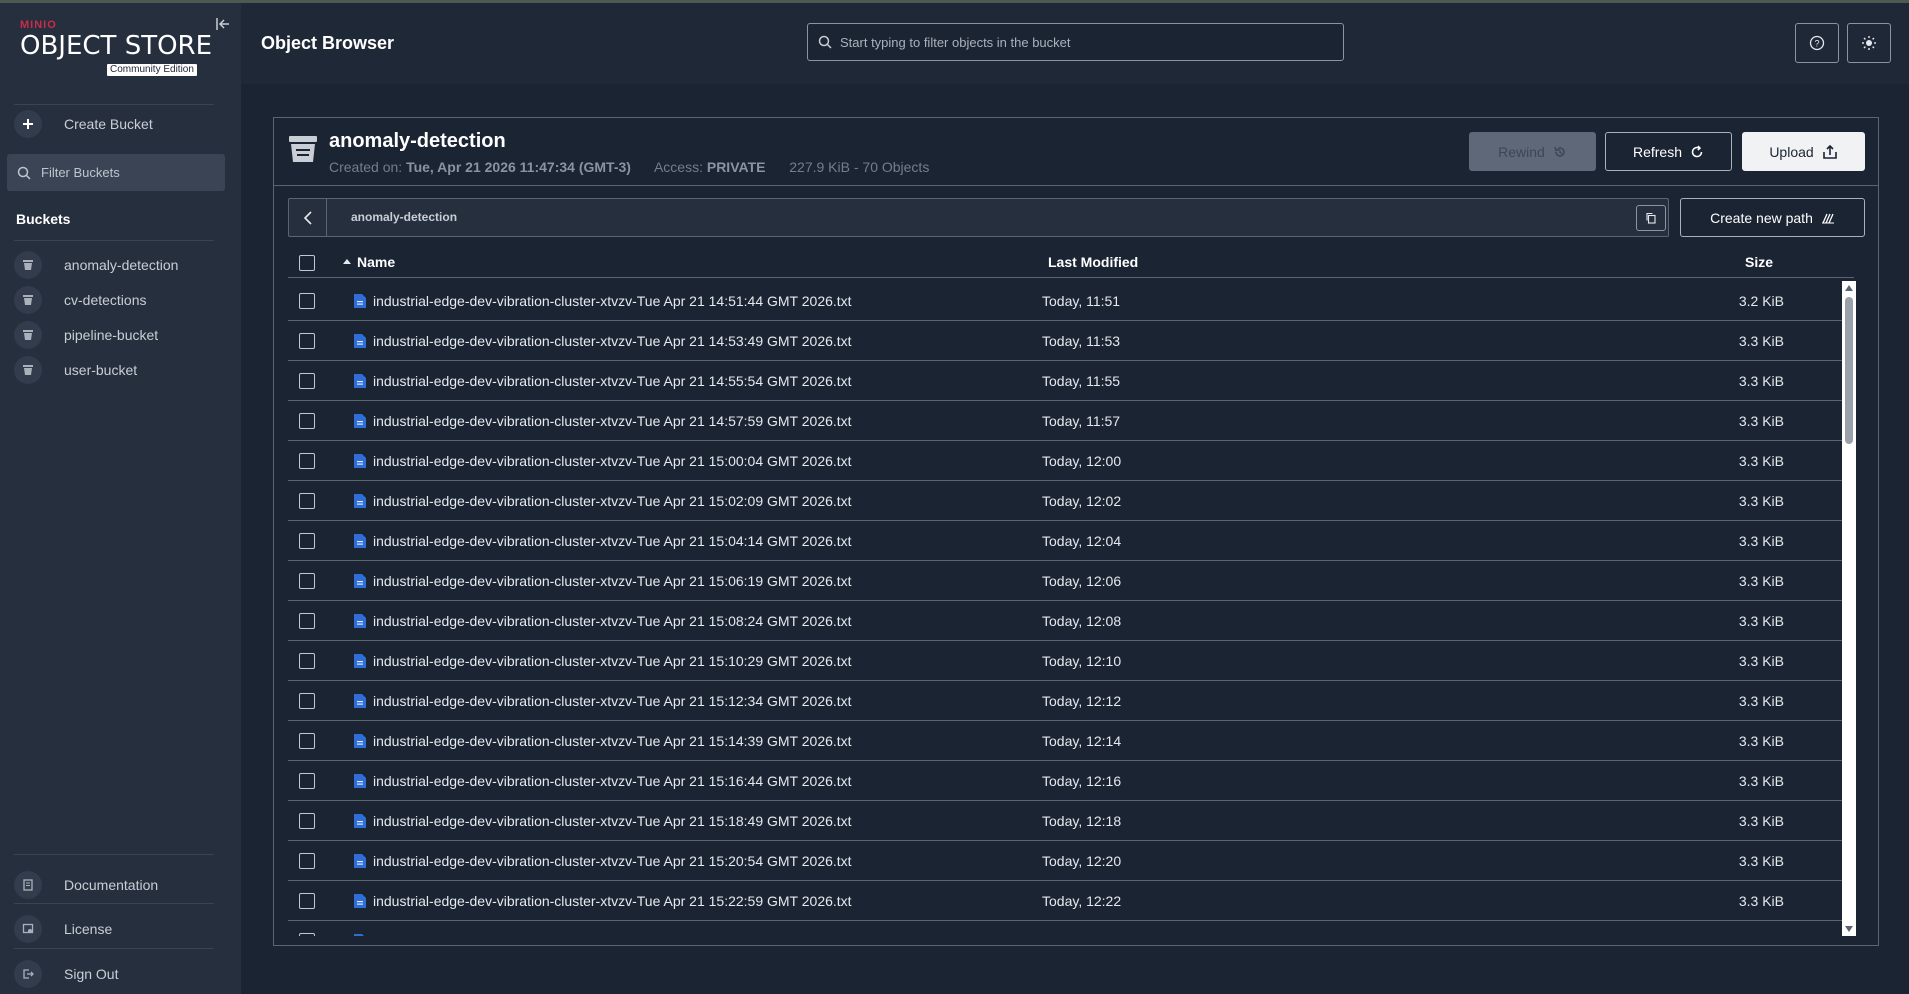 This screenshot has width=1909, height=994. What do you see at coordinates (678, 167) in the screenshot?
I see `access-label: Access:` at bounding box center [678, 167].